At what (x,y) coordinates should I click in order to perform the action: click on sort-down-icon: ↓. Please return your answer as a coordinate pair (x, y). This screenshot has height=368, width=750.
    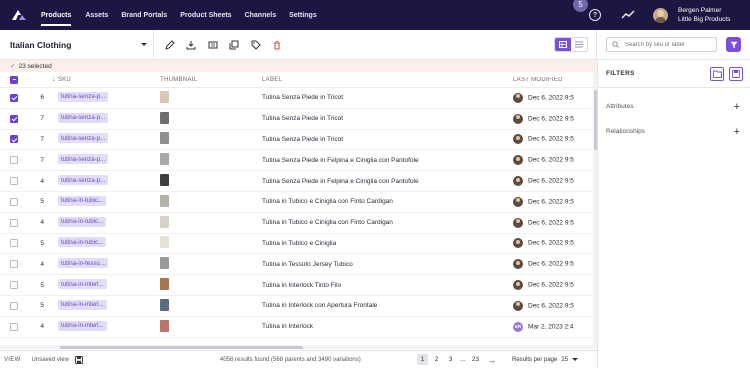
    Looking at the image, I should click on (54, 79).